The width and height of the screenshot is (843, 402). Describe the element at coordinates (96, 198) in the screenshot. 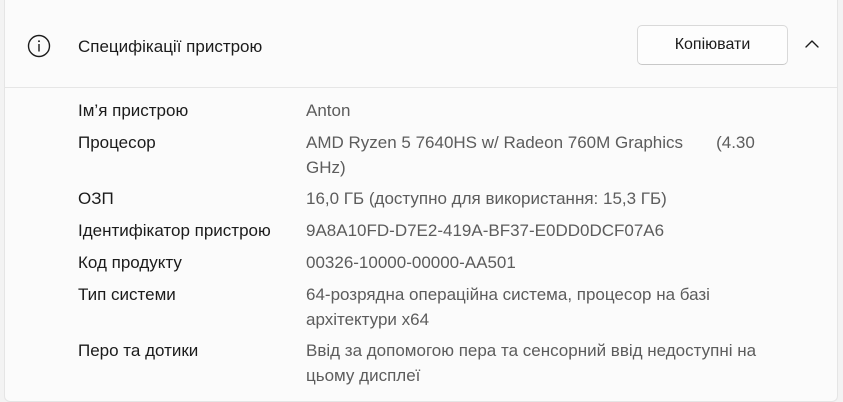

I see `spec-label: ОЗП` at that location.